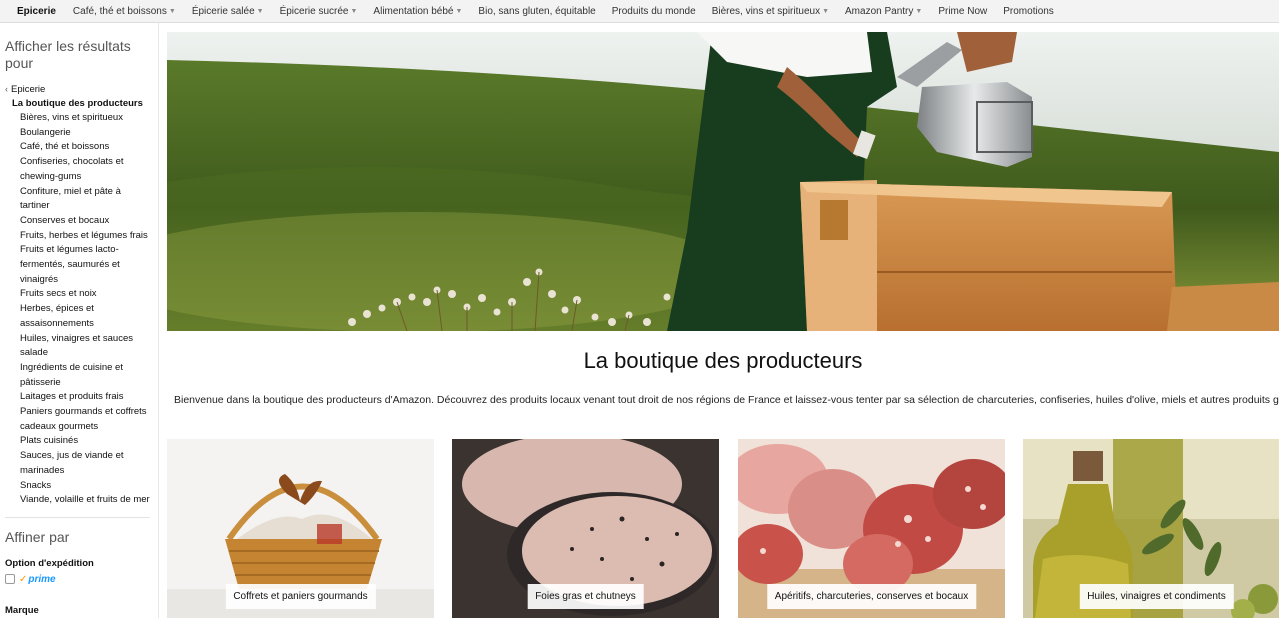  What do you see at coordinates (42, 579) in the screenshot?
I see `prime-logo-text: prime` at bounding box center [42, 579].